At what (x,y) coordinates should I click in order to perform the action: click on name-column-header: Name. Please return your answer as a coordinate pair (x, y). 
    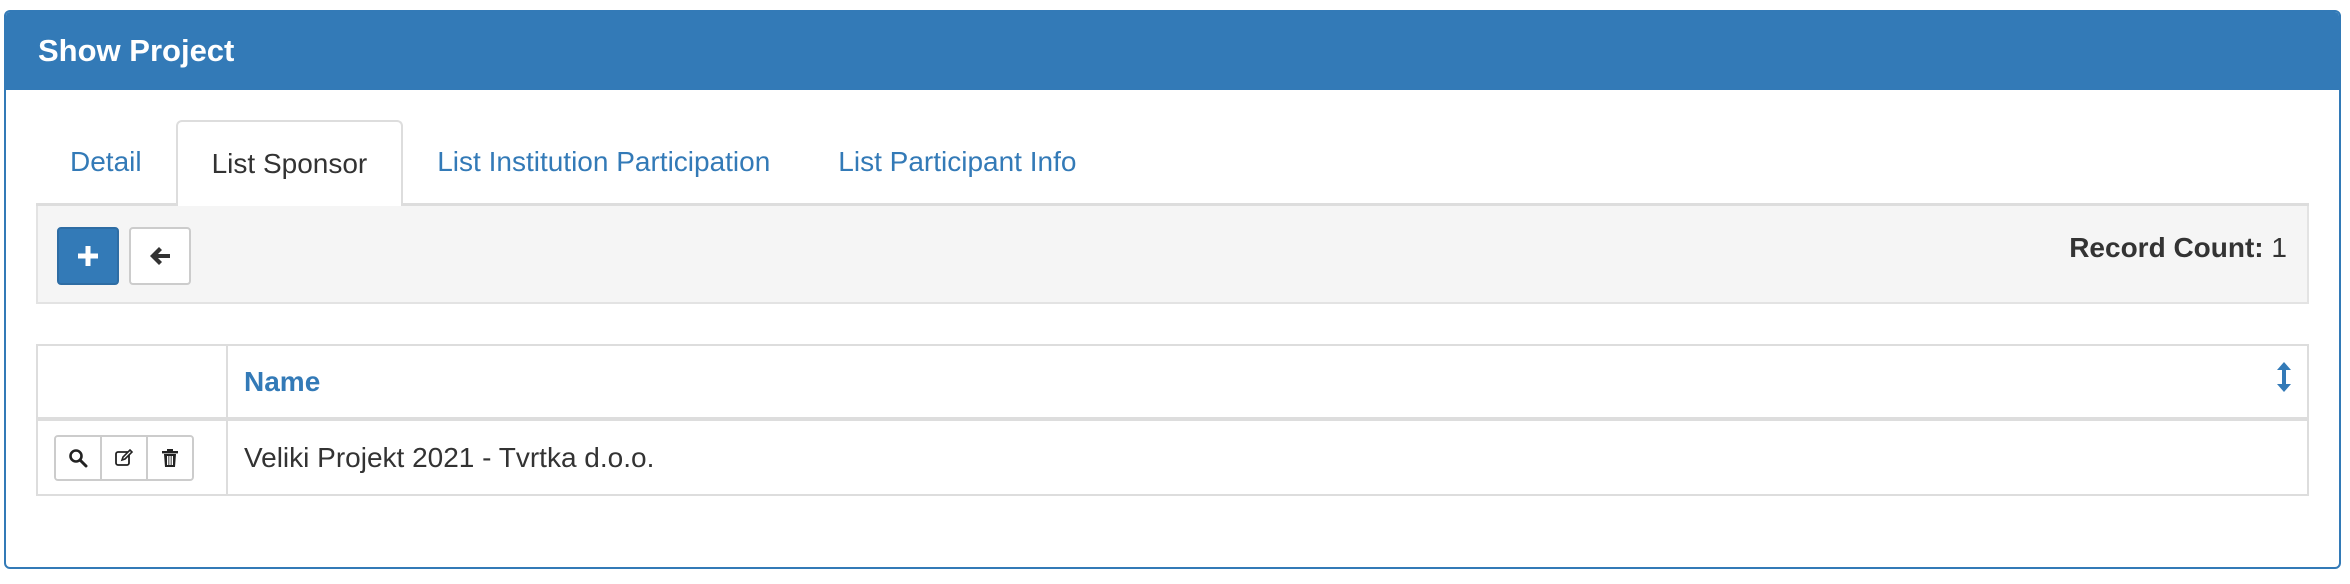
    Looking at the image, I should click on (1267, 382).